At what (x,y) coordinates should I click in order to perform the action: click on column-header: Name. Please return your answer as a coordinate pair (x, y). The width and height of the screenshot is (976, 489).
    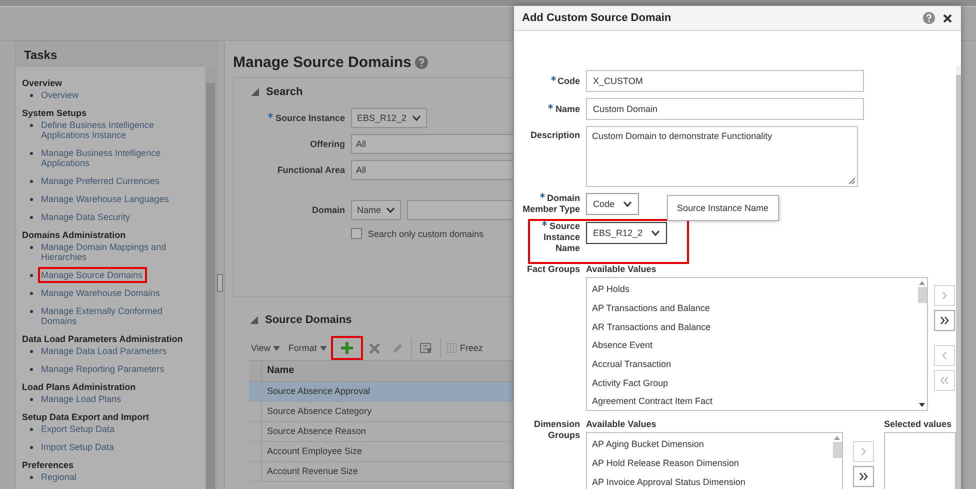
    Looking at the image, I should click on (281, 371).